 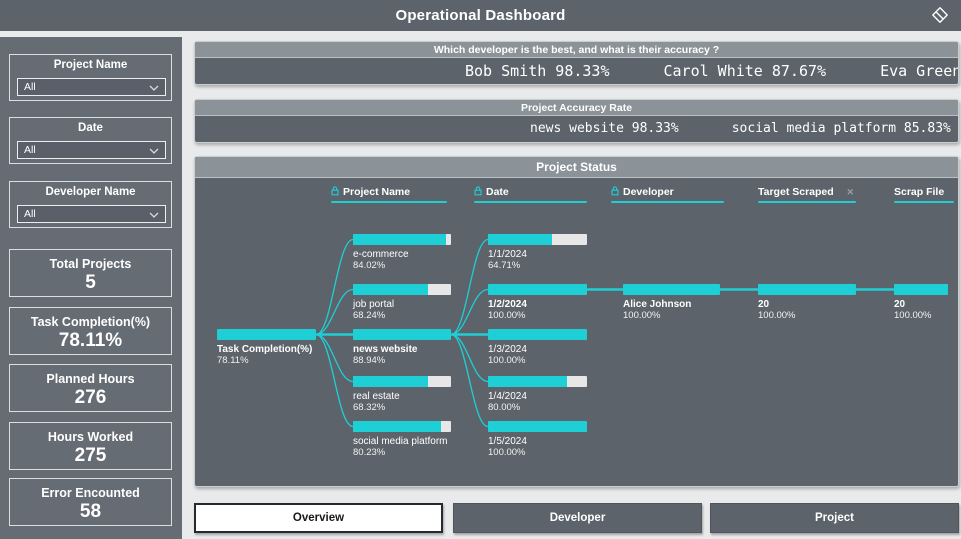 I want to click on ticker-item: social media platform 85.83%, so click(x=841, y=128).